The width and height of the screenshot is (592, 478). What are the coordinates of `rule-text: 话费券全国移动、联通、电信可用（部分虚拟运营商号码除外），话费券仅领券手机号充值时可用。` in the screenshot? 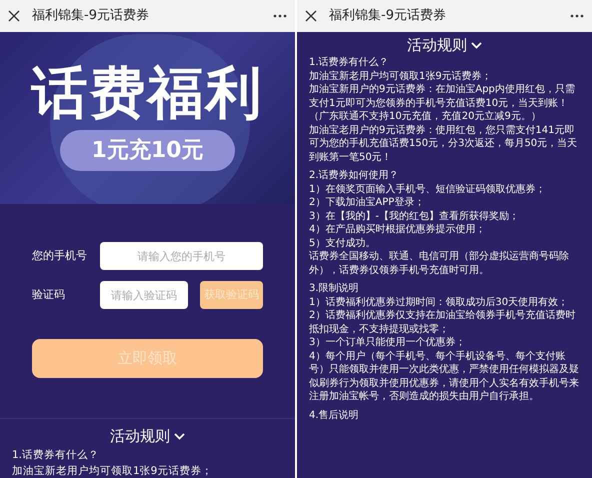 It's located at (439, 263).